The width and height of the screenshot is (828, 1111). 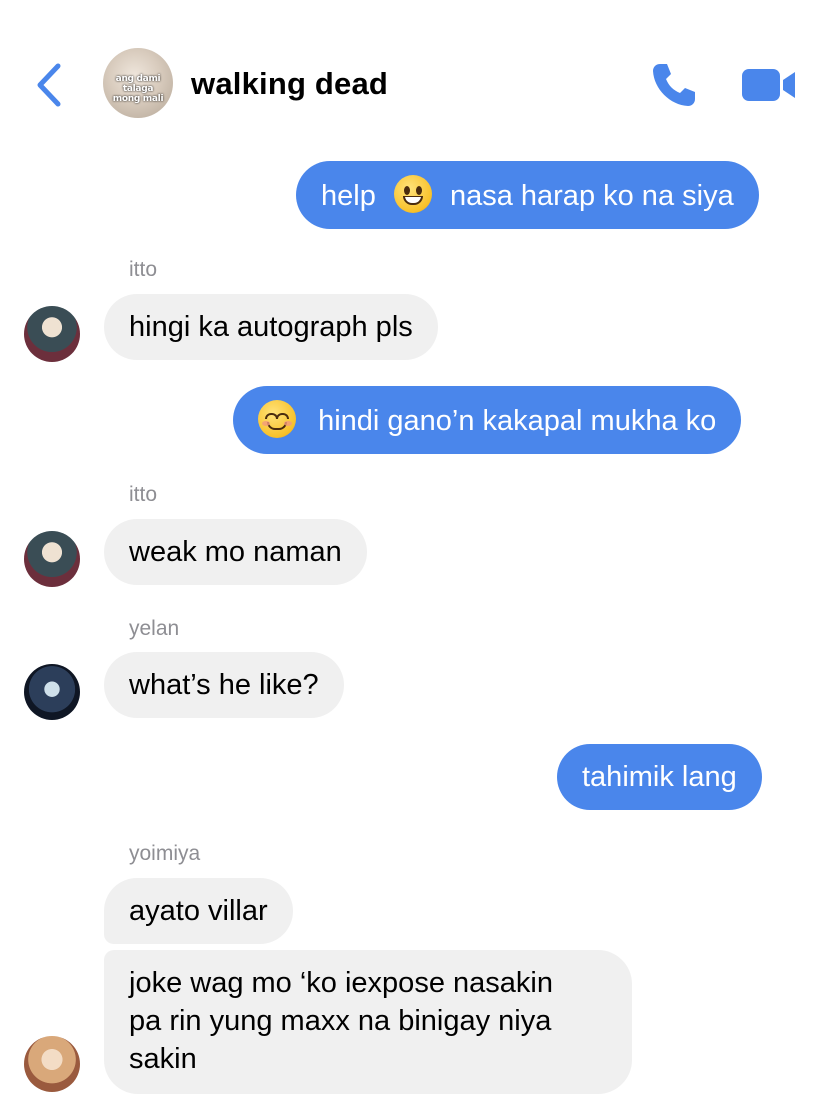 What do you see at coordinates (138, 89) in the screenshot?
I see `group-avatar-caption: ang dami talaga mong mali` at bounding box center [138, 89].